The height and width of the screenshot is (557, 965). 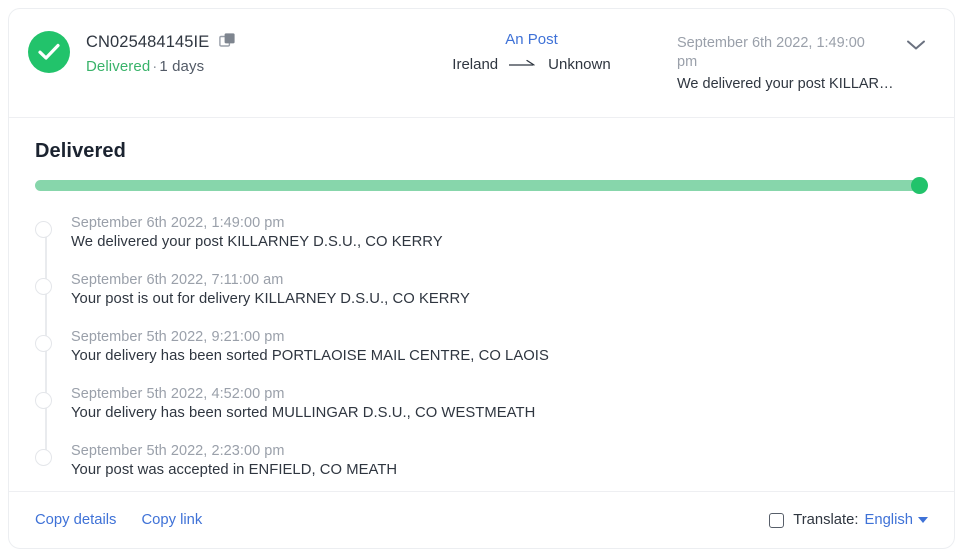 What do you see at coordinates (227, 43) in the screenshot?
I see `copy-icon` at bounding box center [227, 43].